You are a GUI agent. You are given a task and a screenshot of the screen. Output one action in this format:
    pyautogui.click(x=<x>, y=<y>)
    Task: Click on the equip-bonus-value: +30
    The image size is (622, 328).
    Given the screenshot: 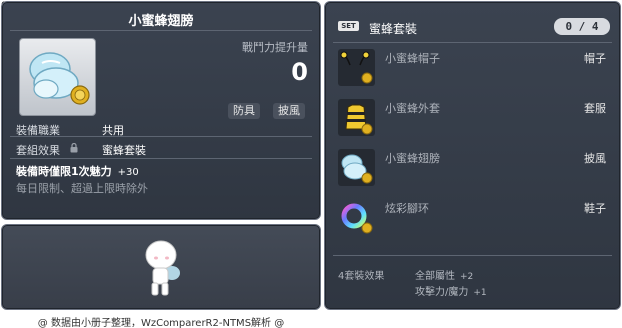 What is the action you would take?
    pyautogui.click(x=128, y=172)
    